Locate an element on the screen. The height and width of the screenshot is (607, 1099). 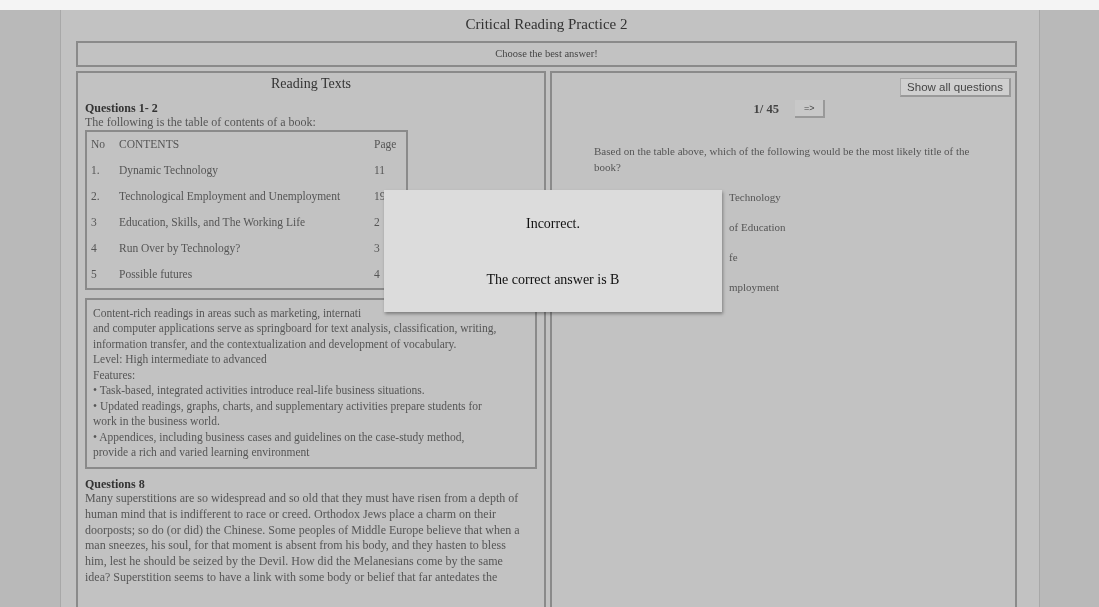
passage-text: Many superstitions are so widespread and so old that they must have risen from a depth of human mind that is indifferent to race or creed. Orthodox Jews place a charm on their doorposts; so do (or did) the Chinese. Some peoples of Middle Europe believe that when a man sneezes, his soul, for that moment is absent from his body, and they hasten to bless him, lest he should be seized by the Devil. How did the Melanesians come by the same idea? Superstition seems to have a link with some body or belief that far antedates the is located at coordinates (303, 538).